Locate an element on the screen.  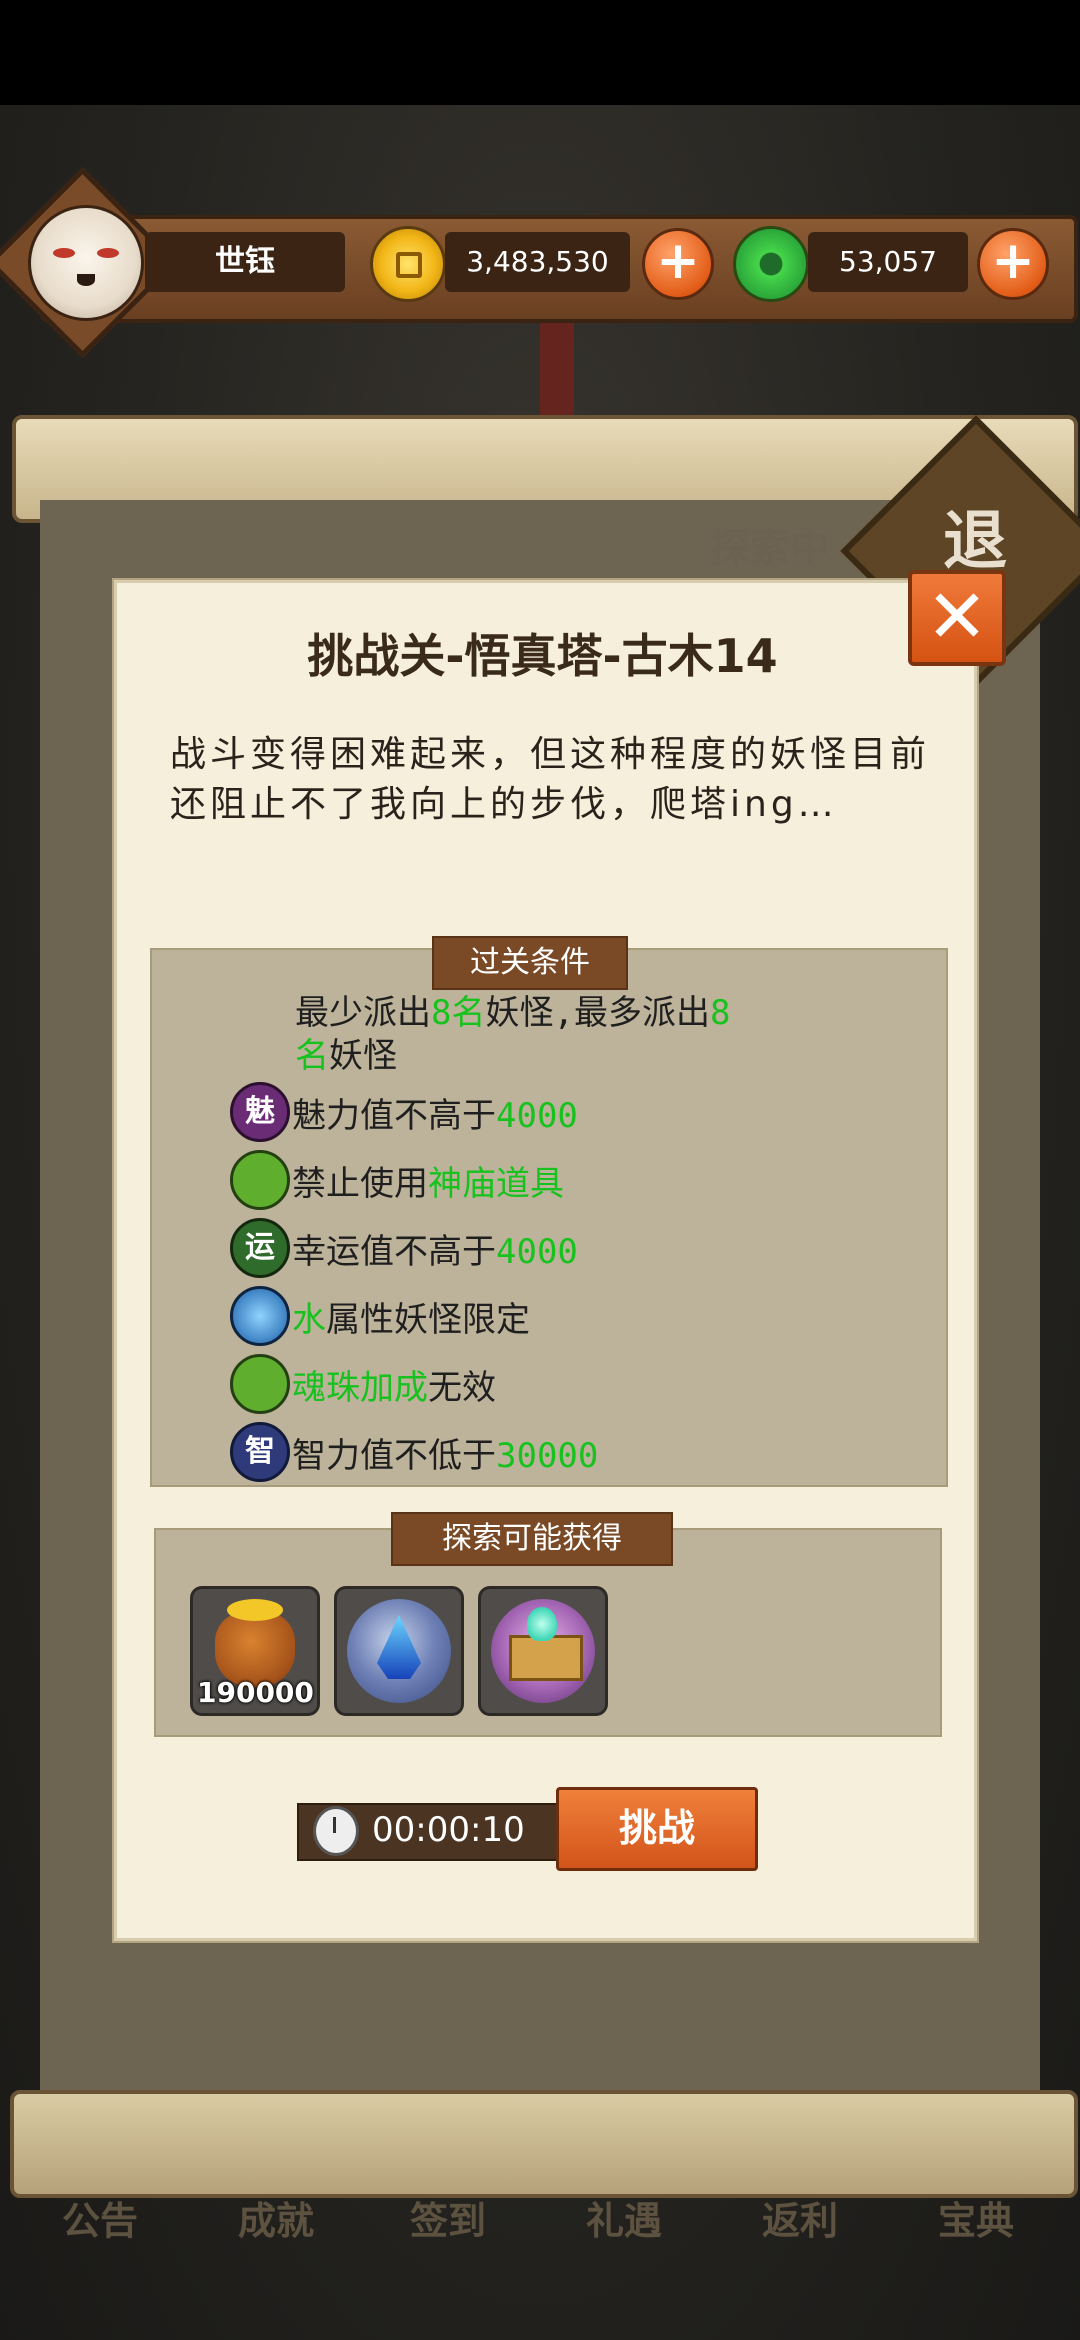
condition-text: 禁止使用 is located at coordinates (360, 1184).